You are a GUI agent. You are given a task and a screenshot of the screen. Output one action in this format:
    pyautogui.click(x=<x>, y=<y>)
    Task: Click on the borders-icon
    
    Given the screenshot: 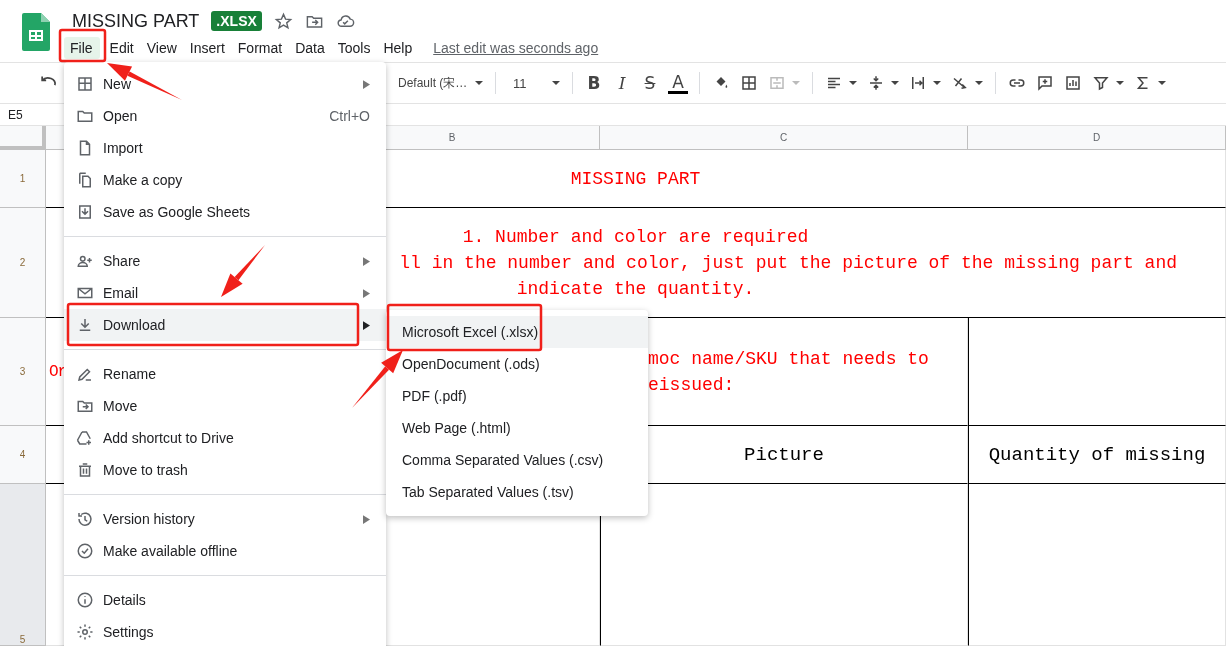 What is the action you would take?
    pyautogui.click(x=749, y=83)
    